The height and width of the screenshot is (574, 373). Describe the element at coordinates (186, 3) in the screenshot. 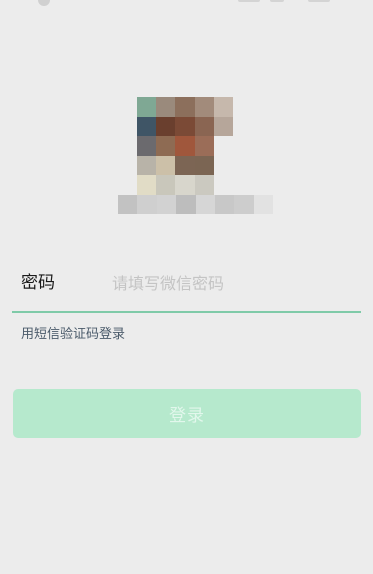

I see `status-bar` at that location.